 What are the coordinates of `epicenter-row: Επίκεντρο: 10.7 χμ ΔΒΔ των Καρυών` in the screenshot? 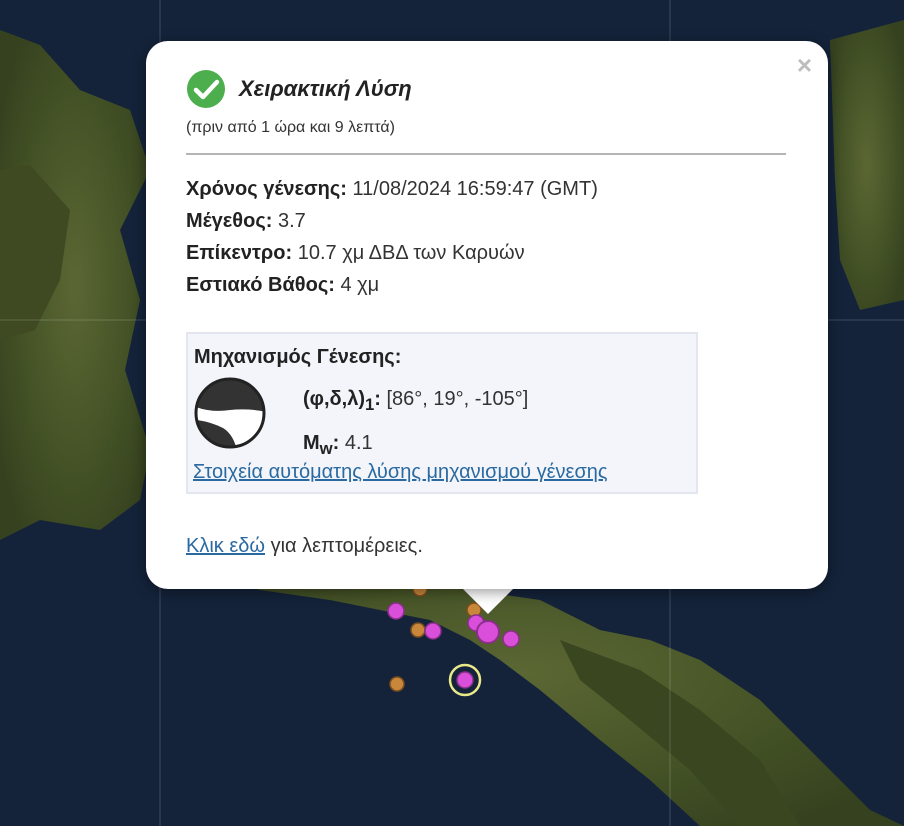 It's located at (392, 253).